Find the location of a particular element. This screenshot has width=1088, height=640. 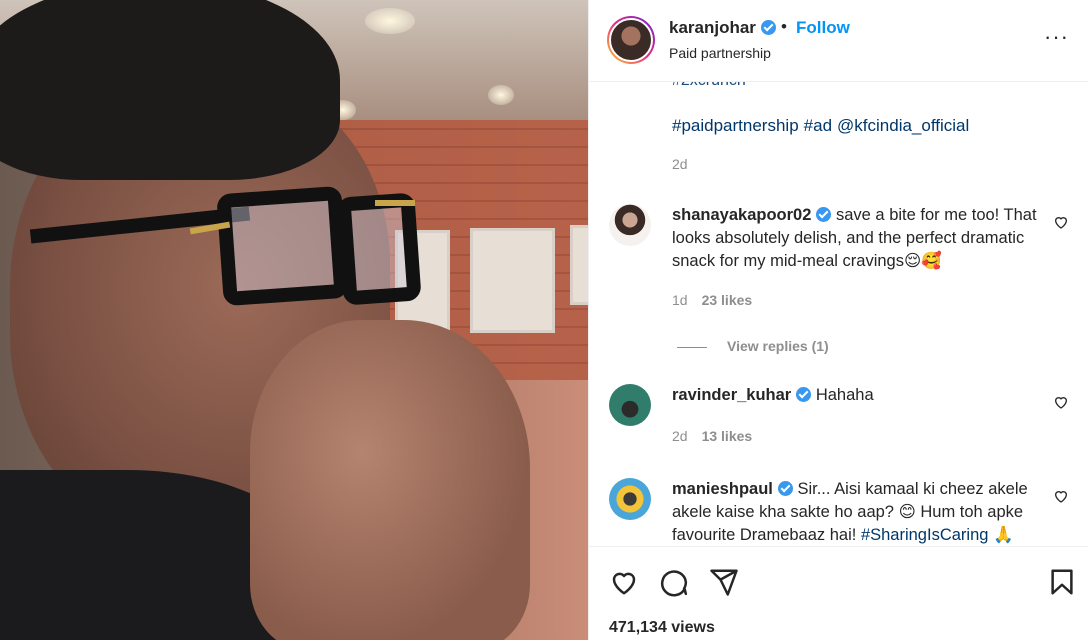

comment-body-tail: 🙏 is located at coordinates (1001, 535).